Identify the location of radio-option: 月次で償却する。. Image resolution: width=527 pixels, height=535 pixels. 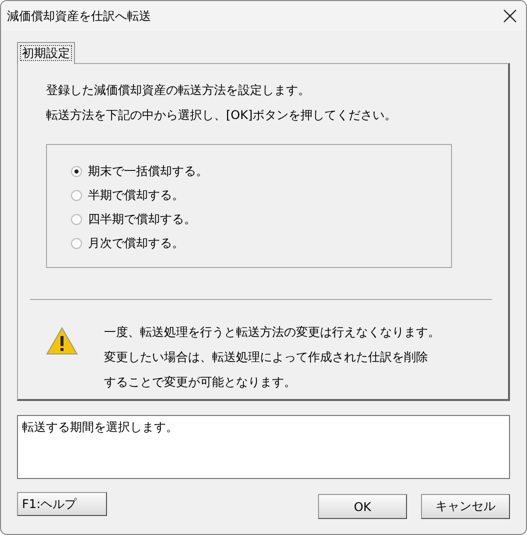
(261, 243).